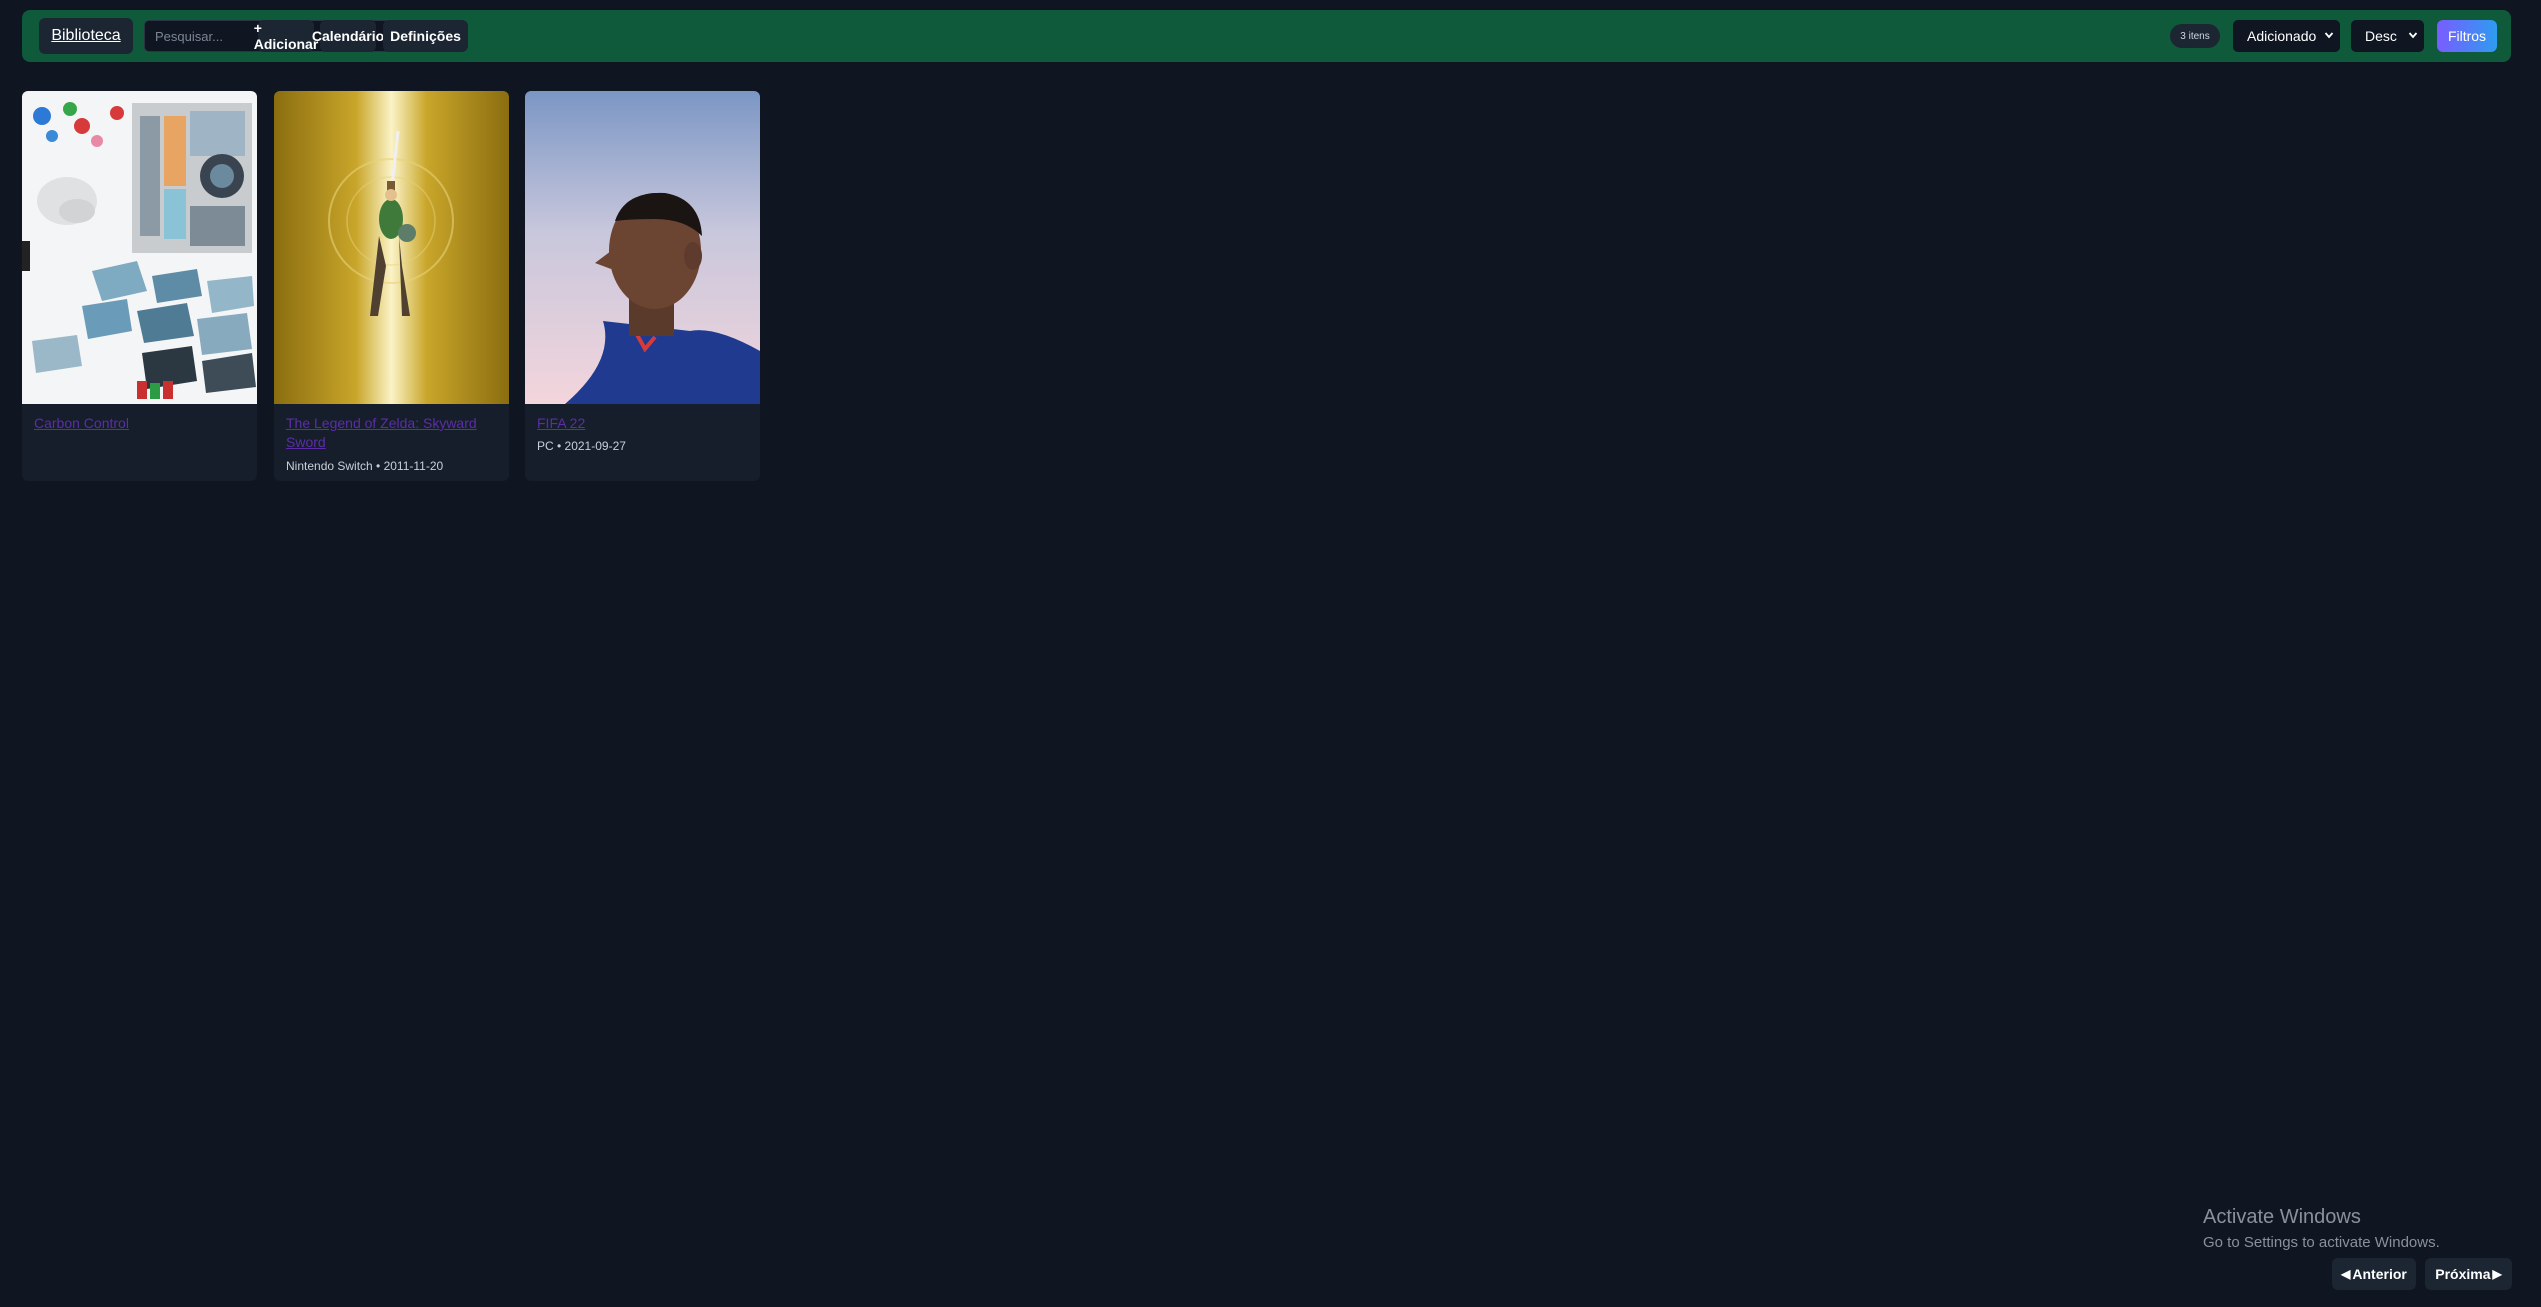  What do you see at coordinates (139, 247) in the screenshot?
I see `board-game-components-image` at bounding box center [139, 247].